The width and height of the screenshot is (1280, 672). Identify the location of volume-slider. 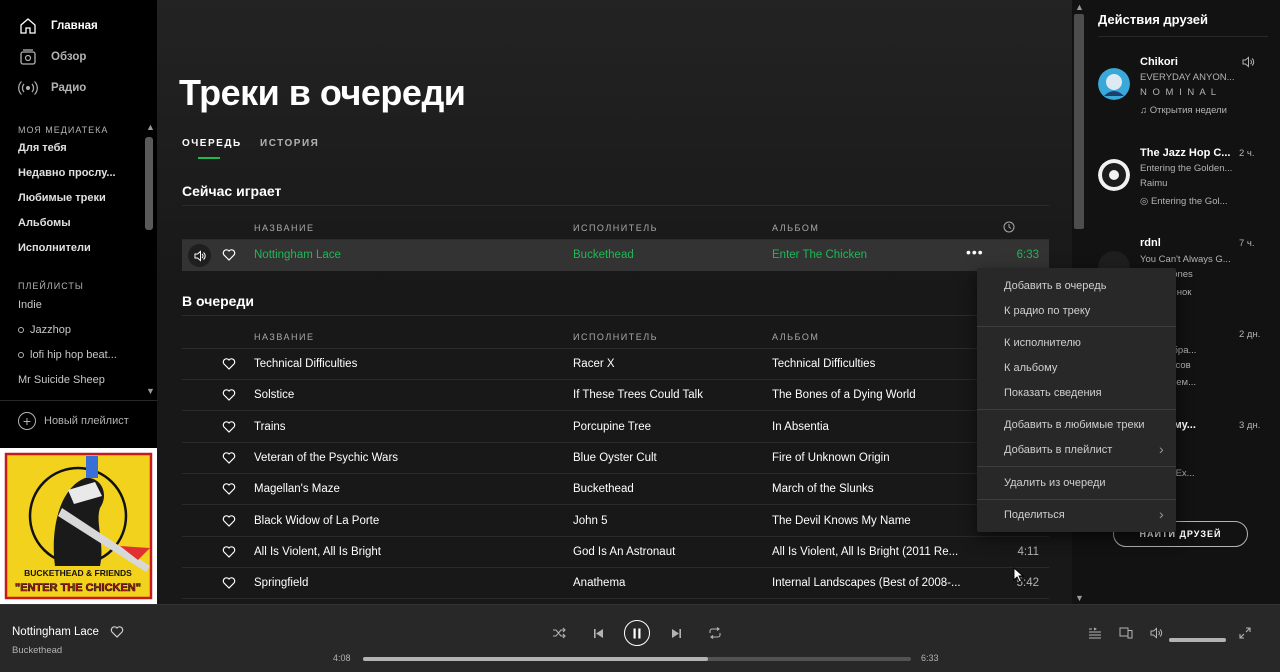
(1197, 640).